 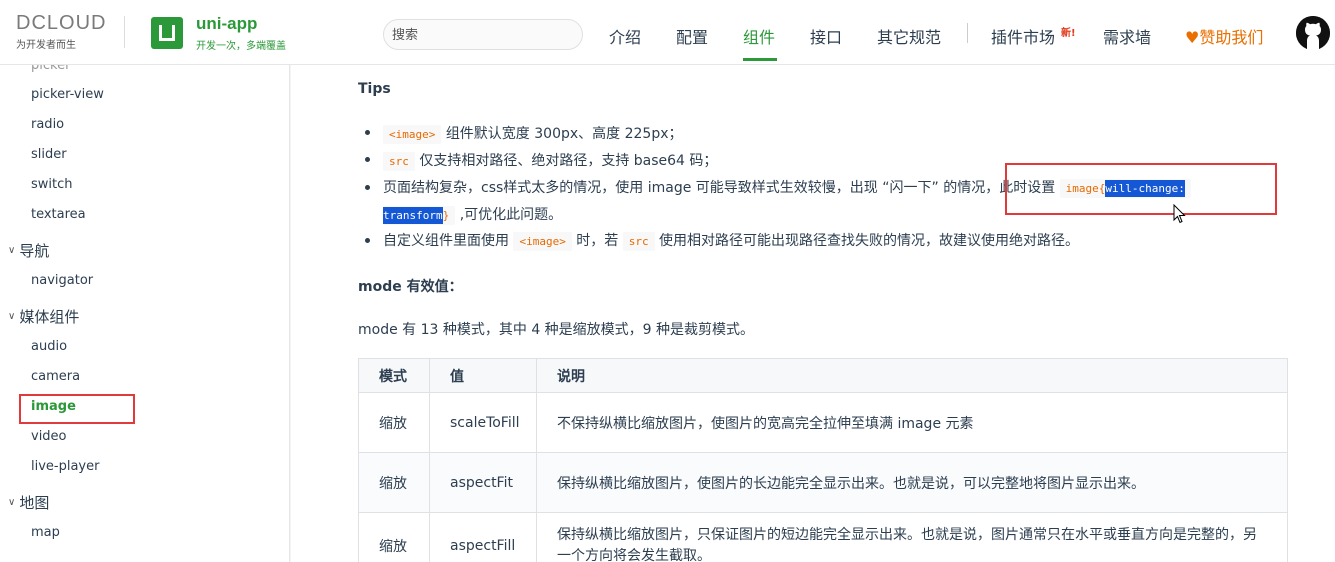 What do you see at coordinates (50, 69) in the screenshot?
I see `sidebar-item-picker: picker` at bounding box center [50, 69].